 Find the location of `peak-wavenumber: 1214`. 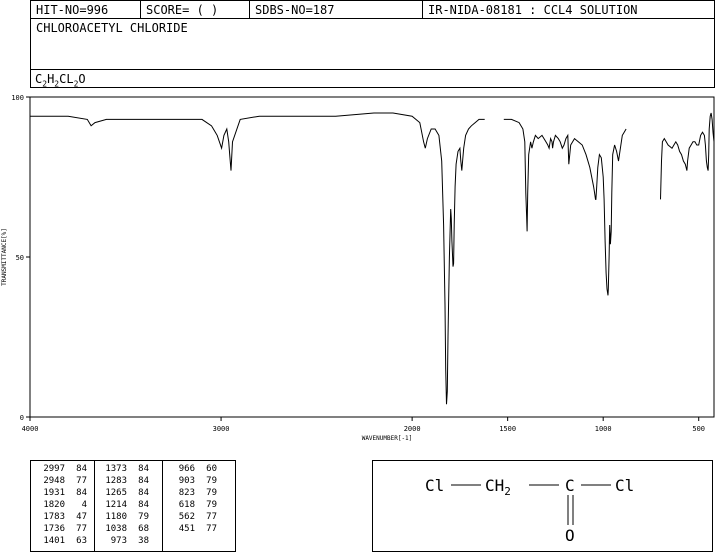

peak-wavenumber: 1214 is located at coordinates (116, 505).